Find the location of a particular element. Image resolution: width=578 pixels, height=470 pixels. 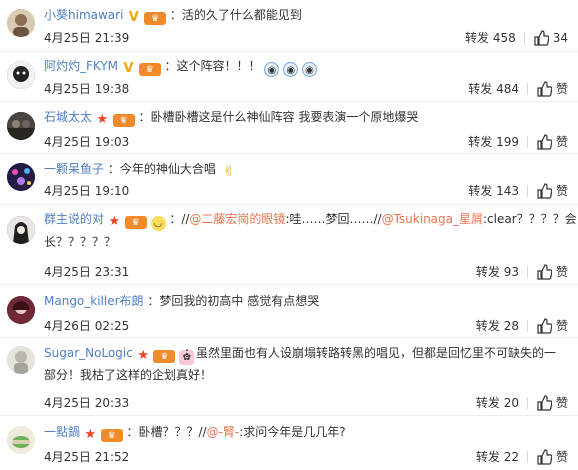

comment-date: 4月25日 21:52 is located at coordinates (87, 457).